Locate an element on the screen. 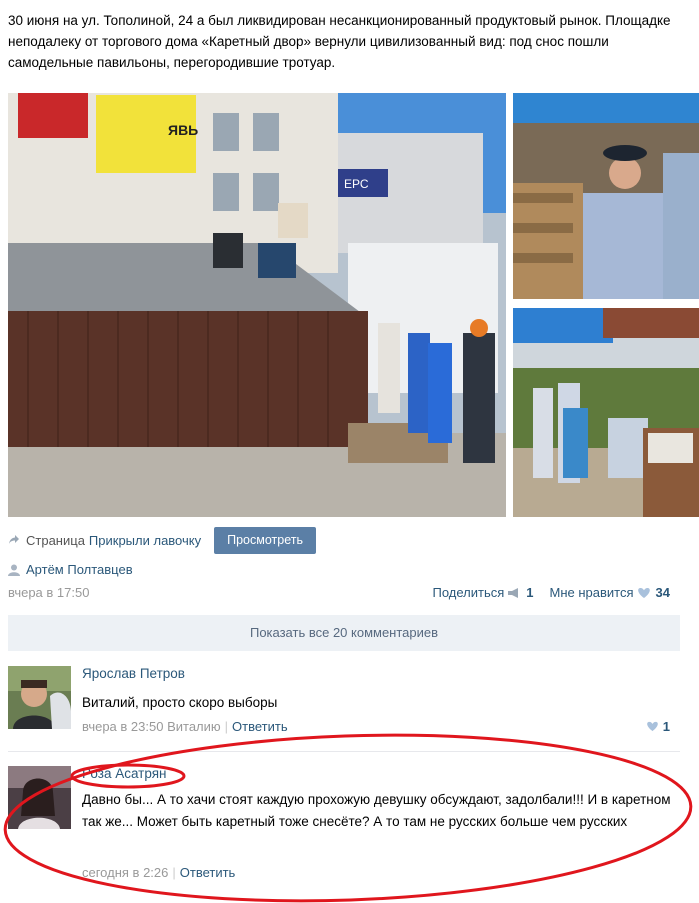 The image size is (699, 903). person-icon is located at coordinates (14, 570).